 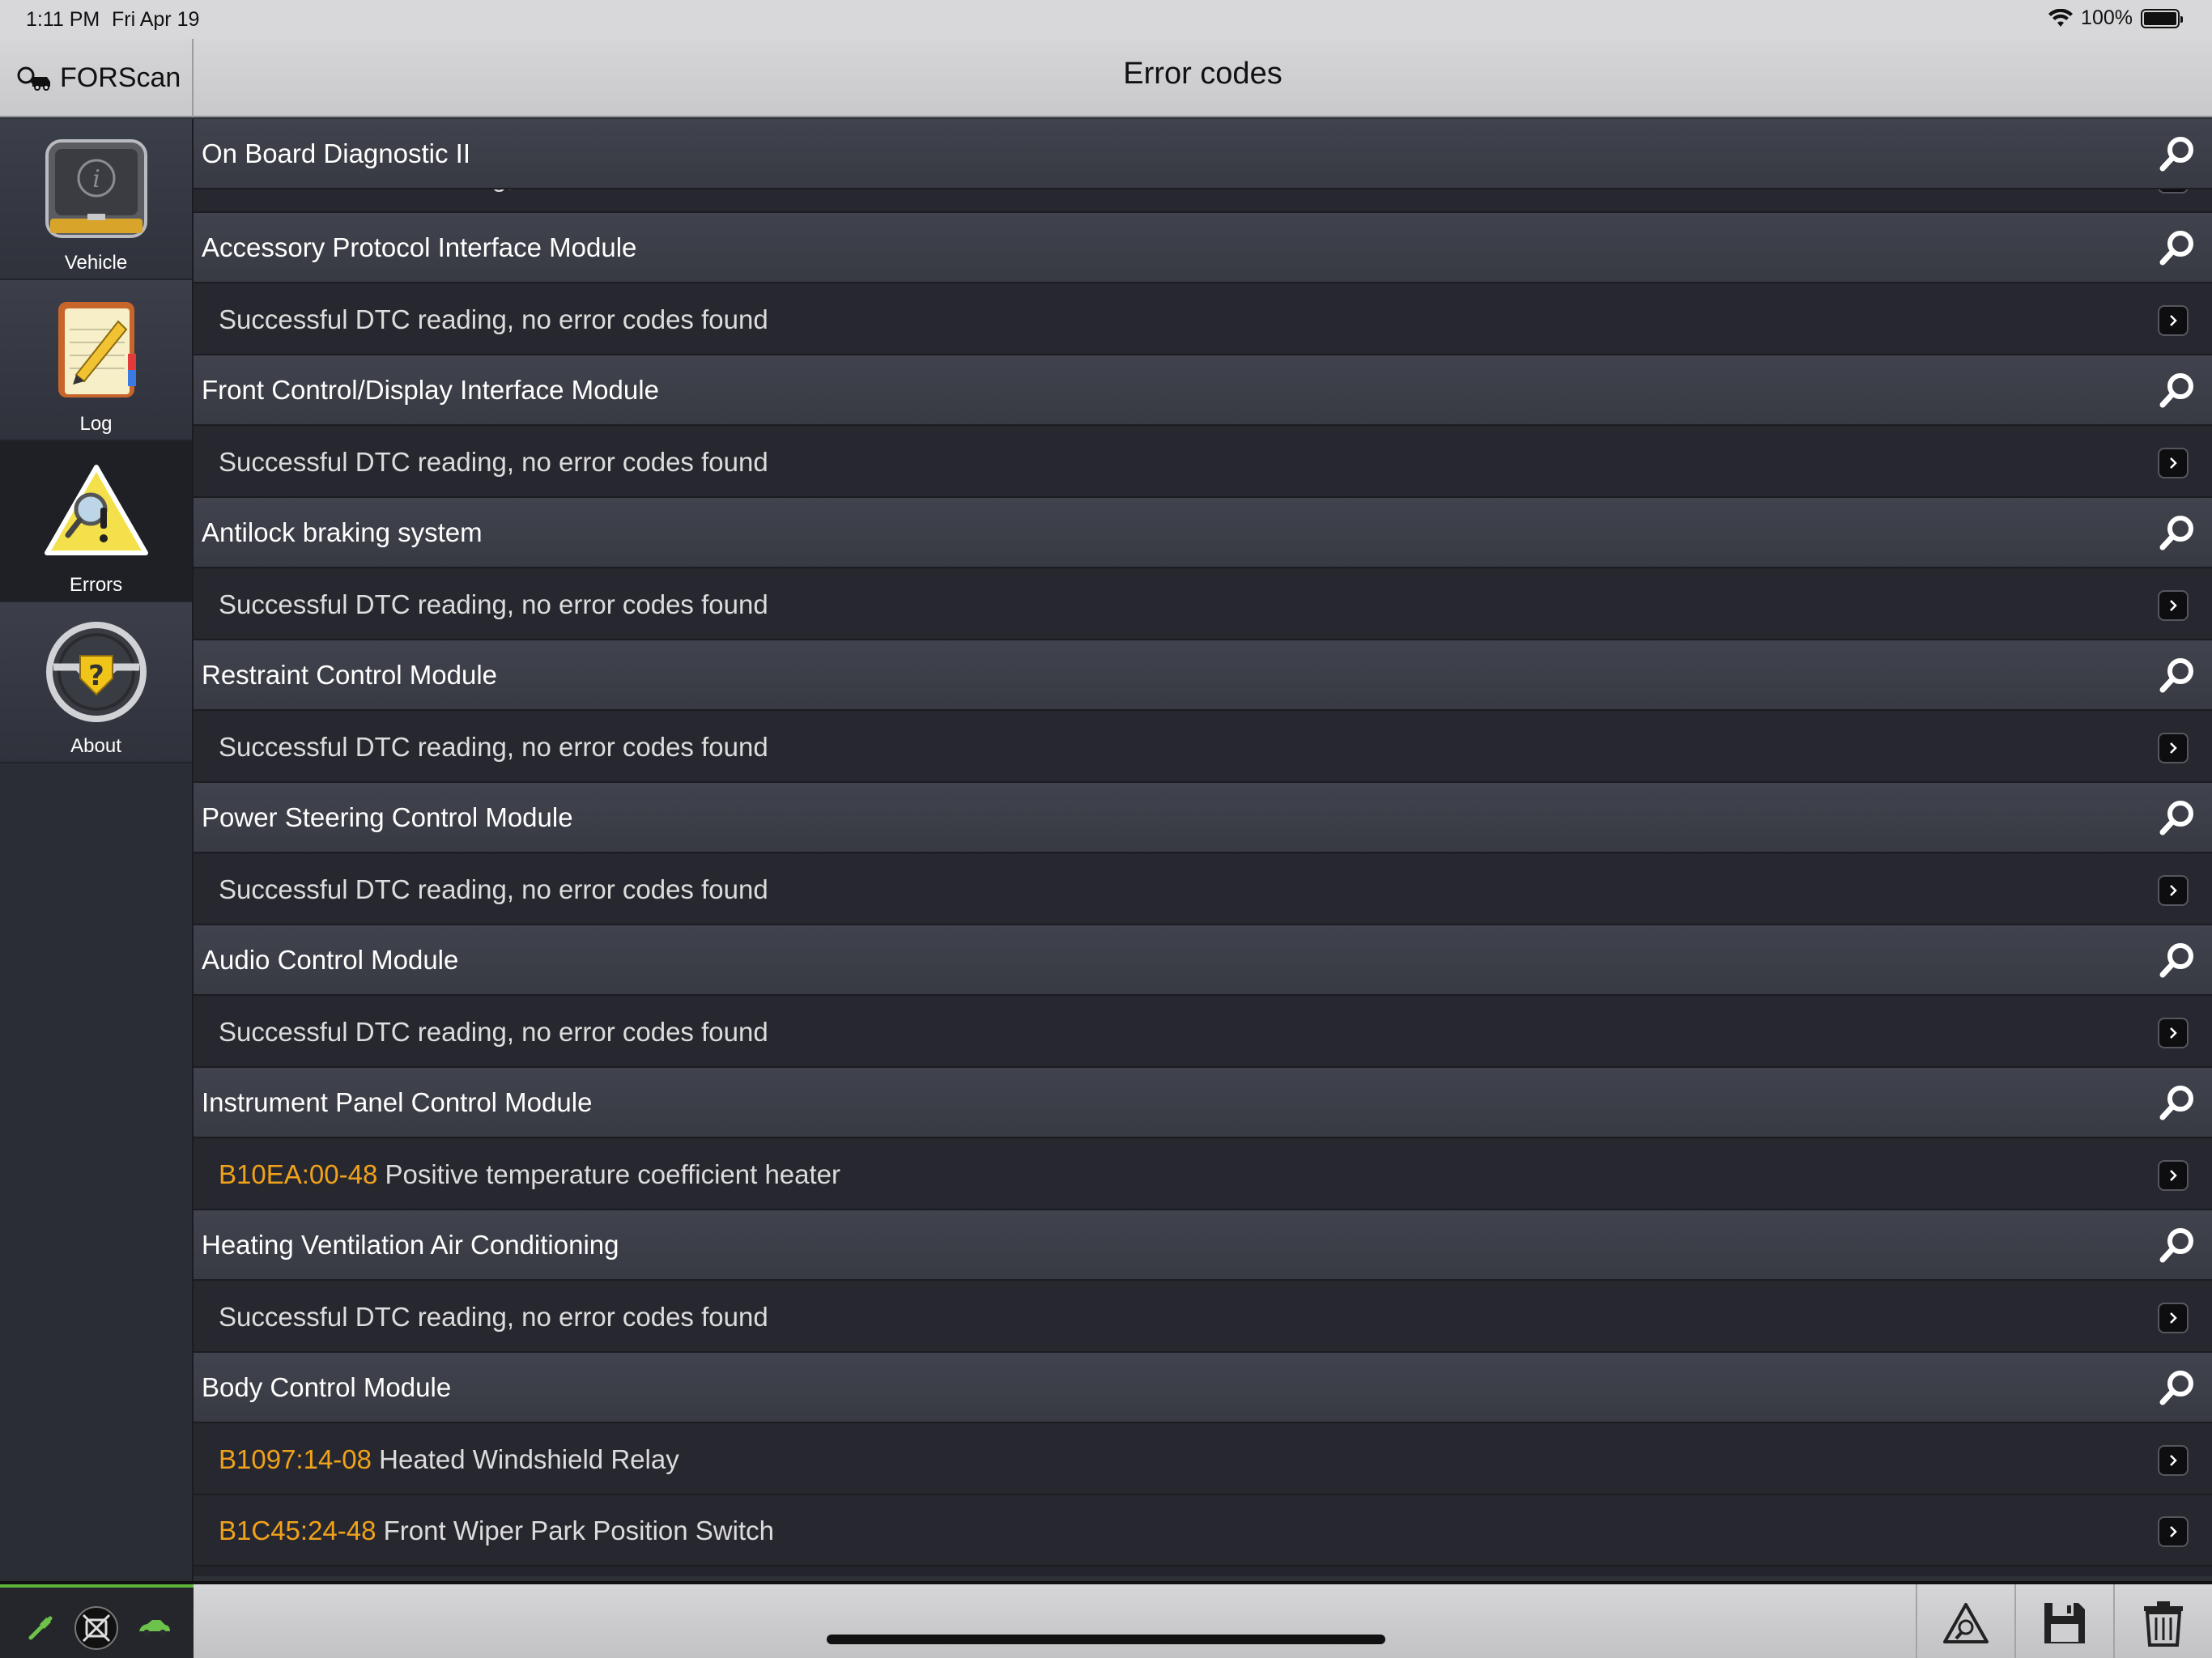 I want to click on clear-dtc-button, so click(x=1965, y=1621).